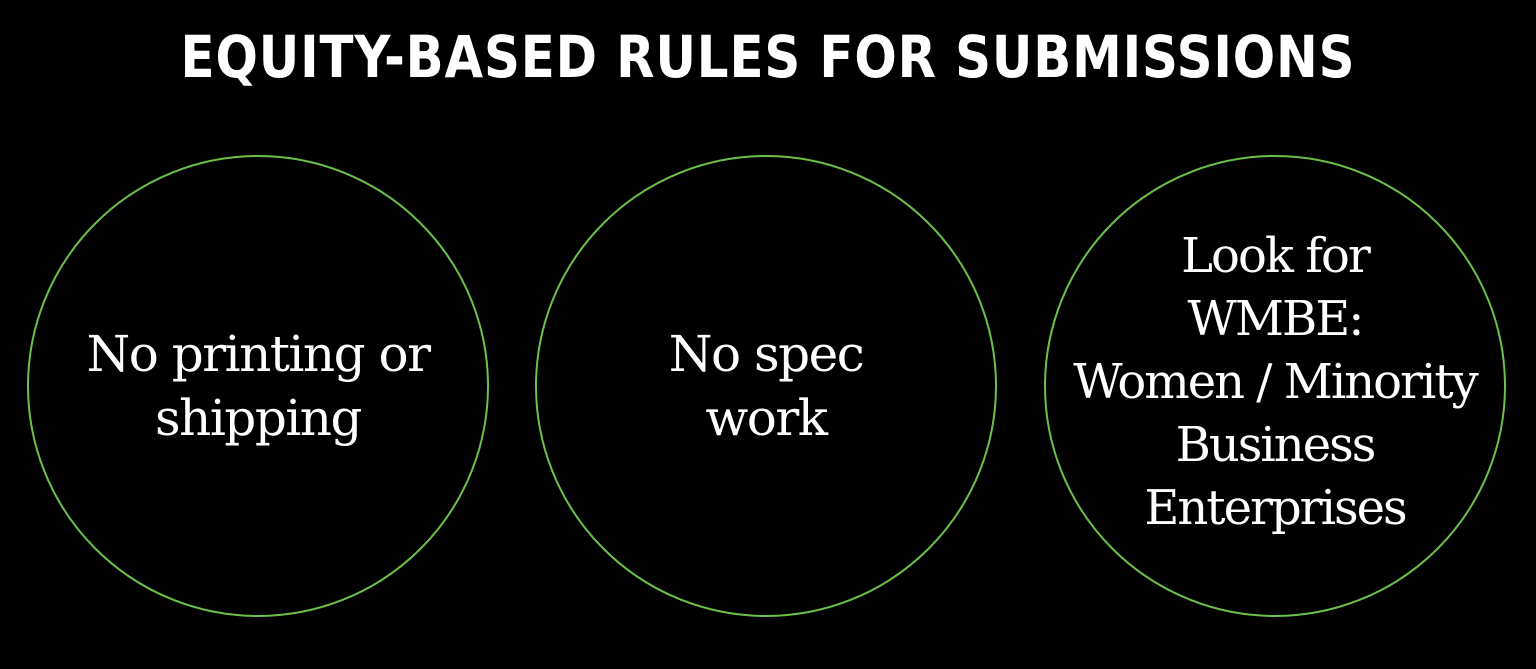  I want to click on rule-text: No printing or shipping, so click(258, 386).